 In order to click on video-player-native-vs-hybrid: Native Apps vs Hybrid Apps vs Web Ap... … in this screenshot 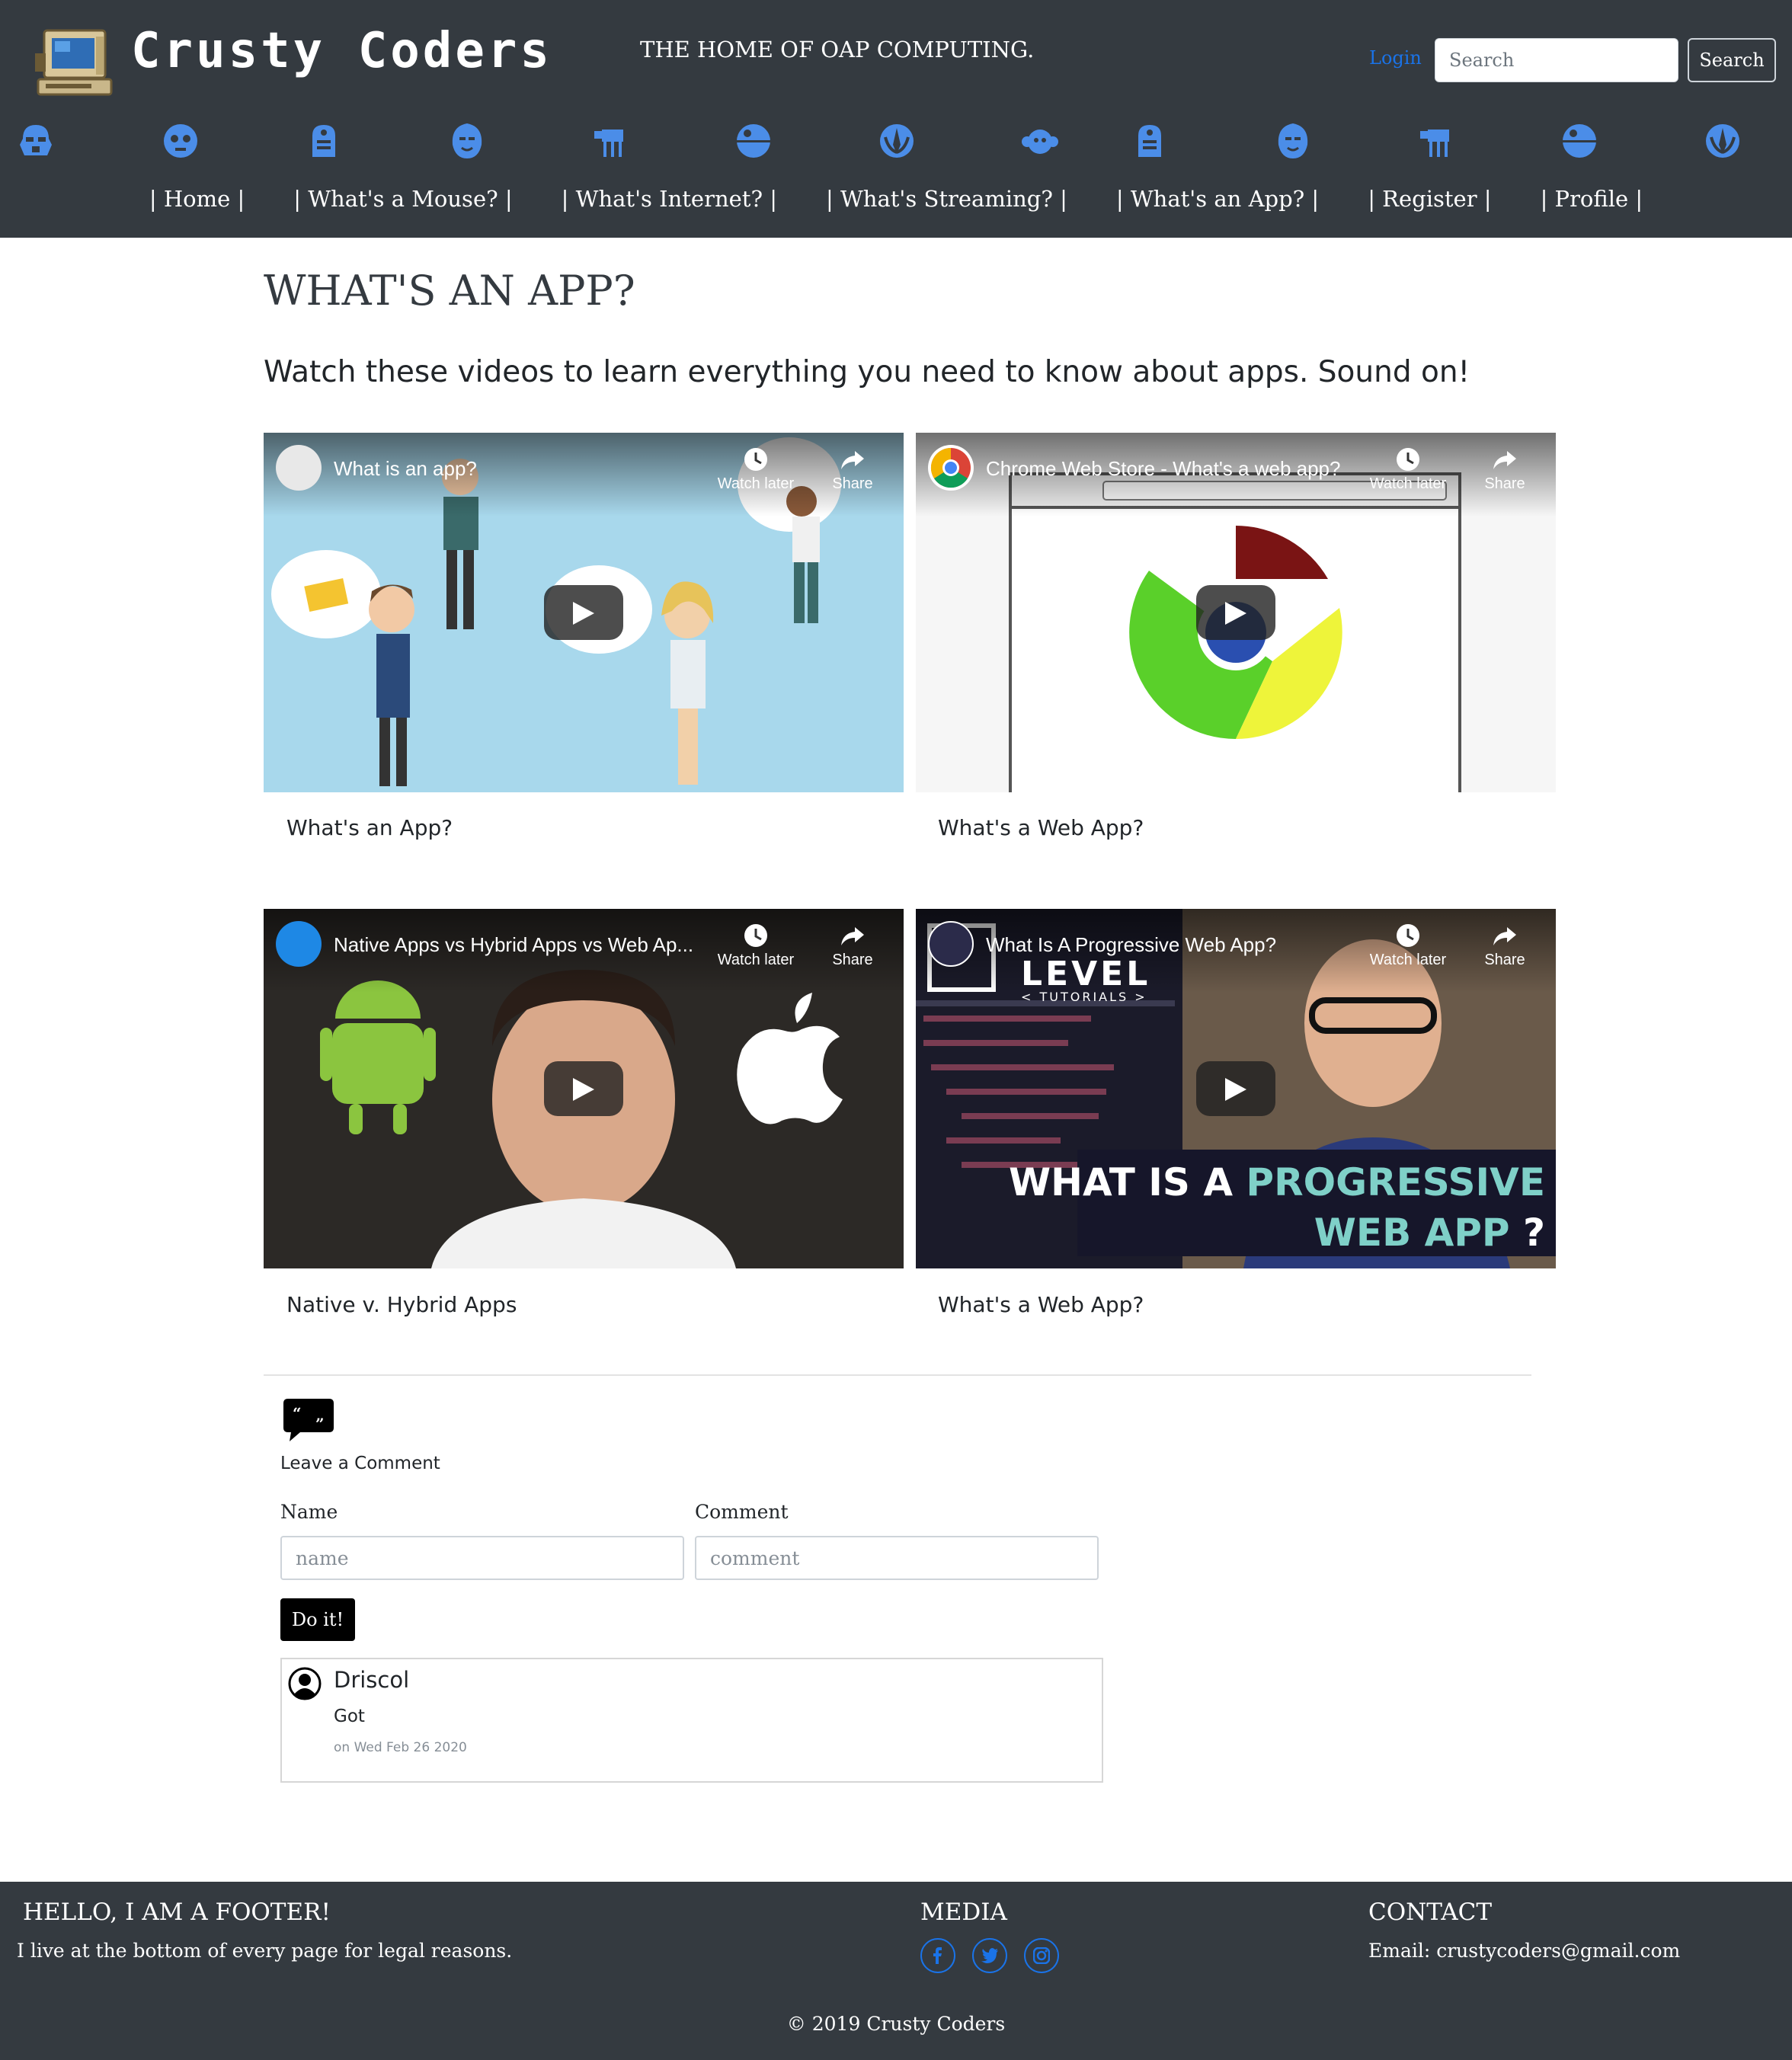, I will do `click(584, 1088)`.